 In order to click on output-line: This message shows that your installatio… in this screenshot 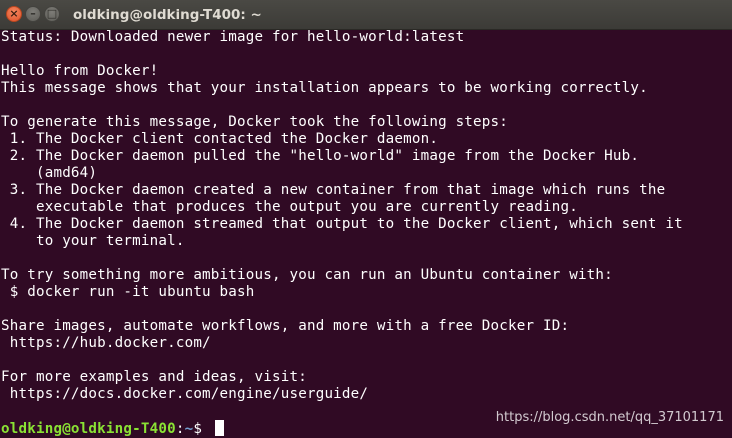, I will do `click(324, 88)`.